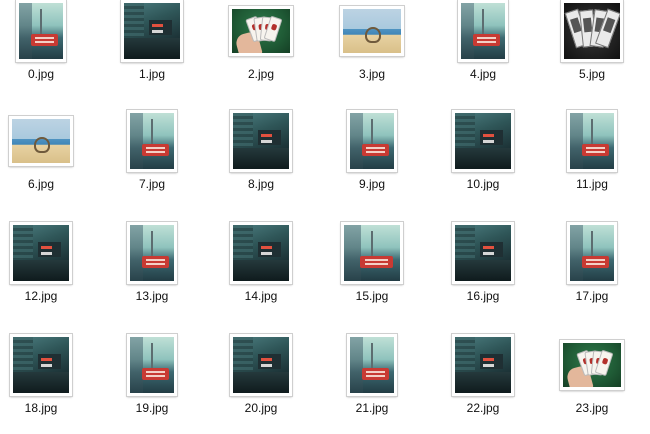 This screenshot has height=434, width=650. What do you see at coordinates (261, 184) in the screenshot?
I see `file-name-label: 8.jpg` at bounding box center [261, 184].